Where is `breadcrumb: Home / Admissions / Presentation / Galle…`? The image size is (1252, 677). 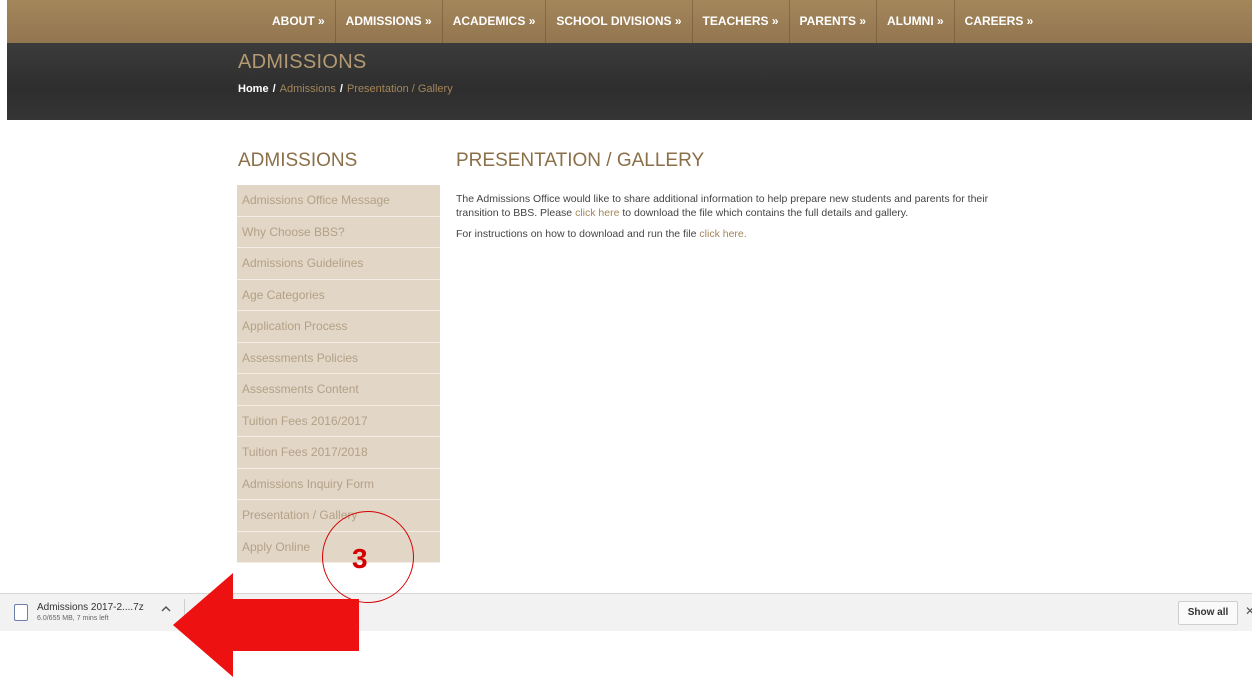 breadcrumb: Home / Admissions / Presentation / Galle… is located at coordinates (345, 89).